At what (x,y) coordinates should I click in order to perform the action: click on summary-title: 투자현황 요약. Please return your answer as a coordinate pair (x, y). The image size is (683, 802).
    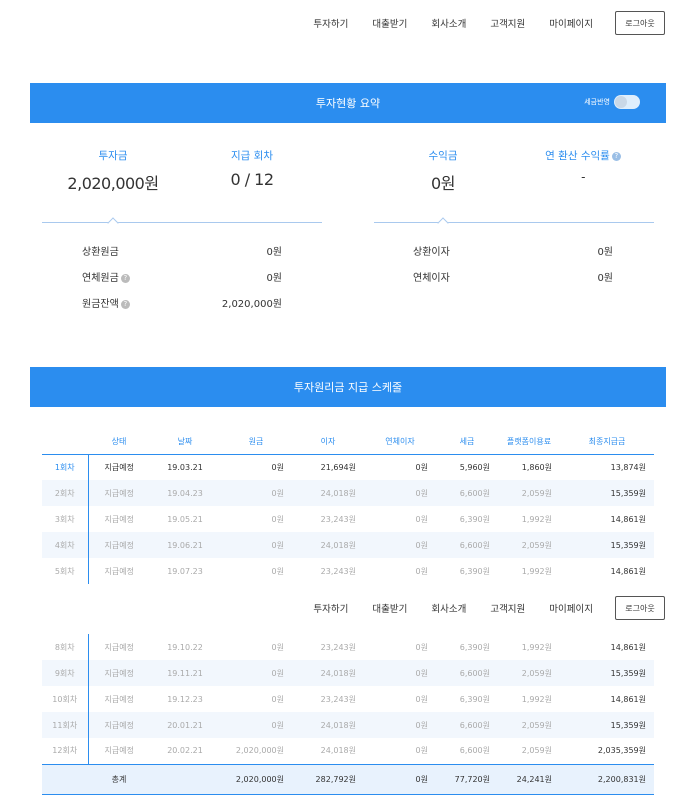
    Looking at the image, I should click on (348, 103).